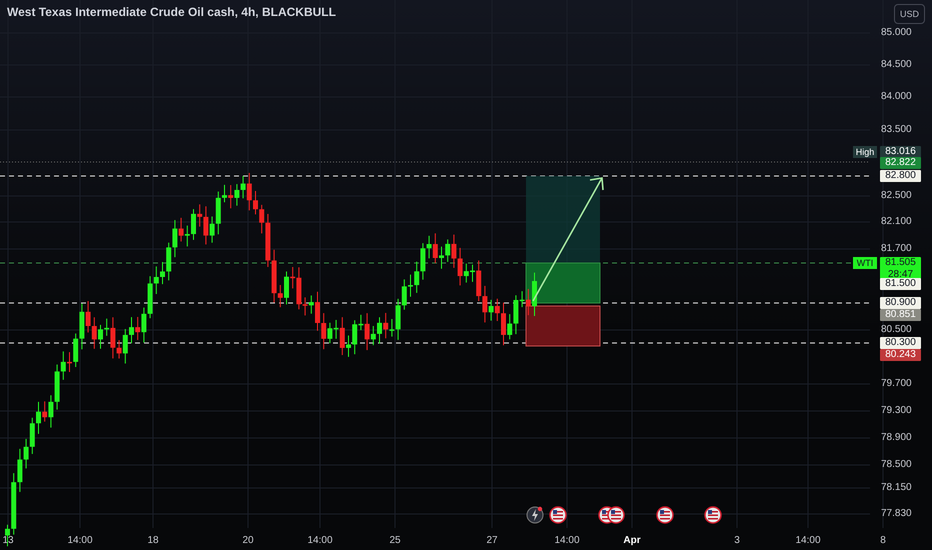 The width and height of the screenshot is (932, 550). What do you see at coordinates (896, 130) in the screenshot?
I see `price-axis-label: 83.500` at bounding box center [896, 130].